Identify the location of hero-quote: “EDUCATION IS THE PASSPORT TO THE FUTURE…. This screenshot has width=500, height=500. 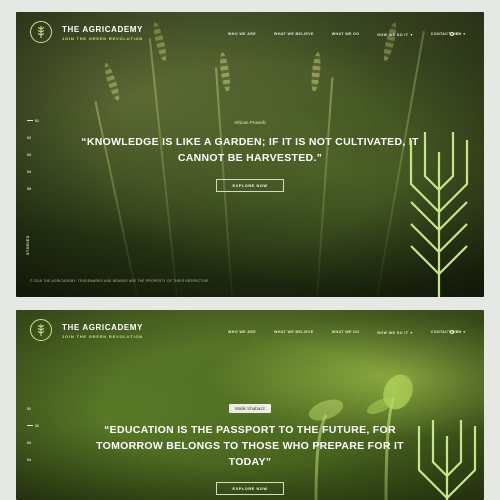
(250, 446).